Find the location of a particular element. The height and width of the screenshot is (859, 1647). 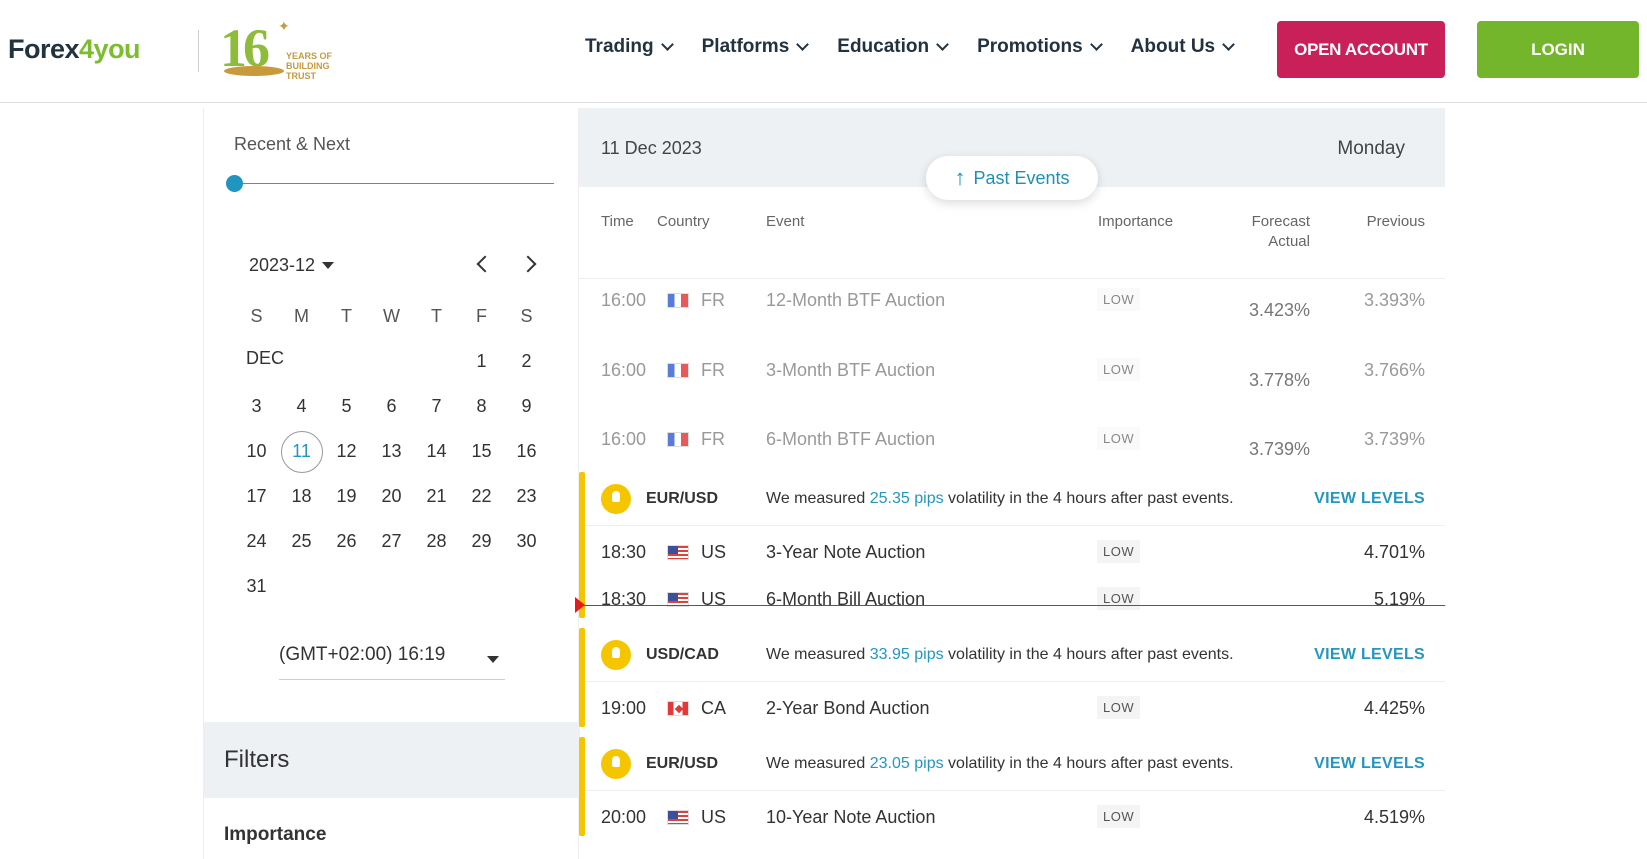

event-time: 16:00 is located at coordinates (624, 439).